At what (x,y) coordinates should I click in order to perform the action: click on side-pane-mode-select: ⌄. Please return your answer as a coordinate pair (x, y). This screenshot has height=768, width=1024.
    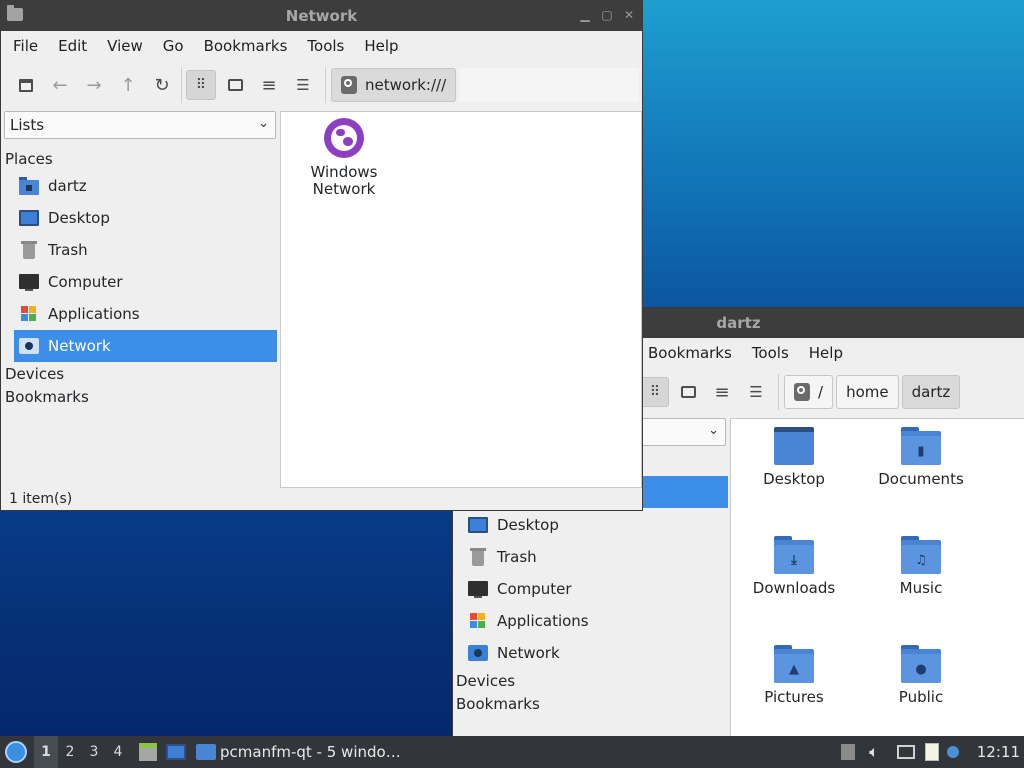
    Looking at the image, I should click on (679, 432).